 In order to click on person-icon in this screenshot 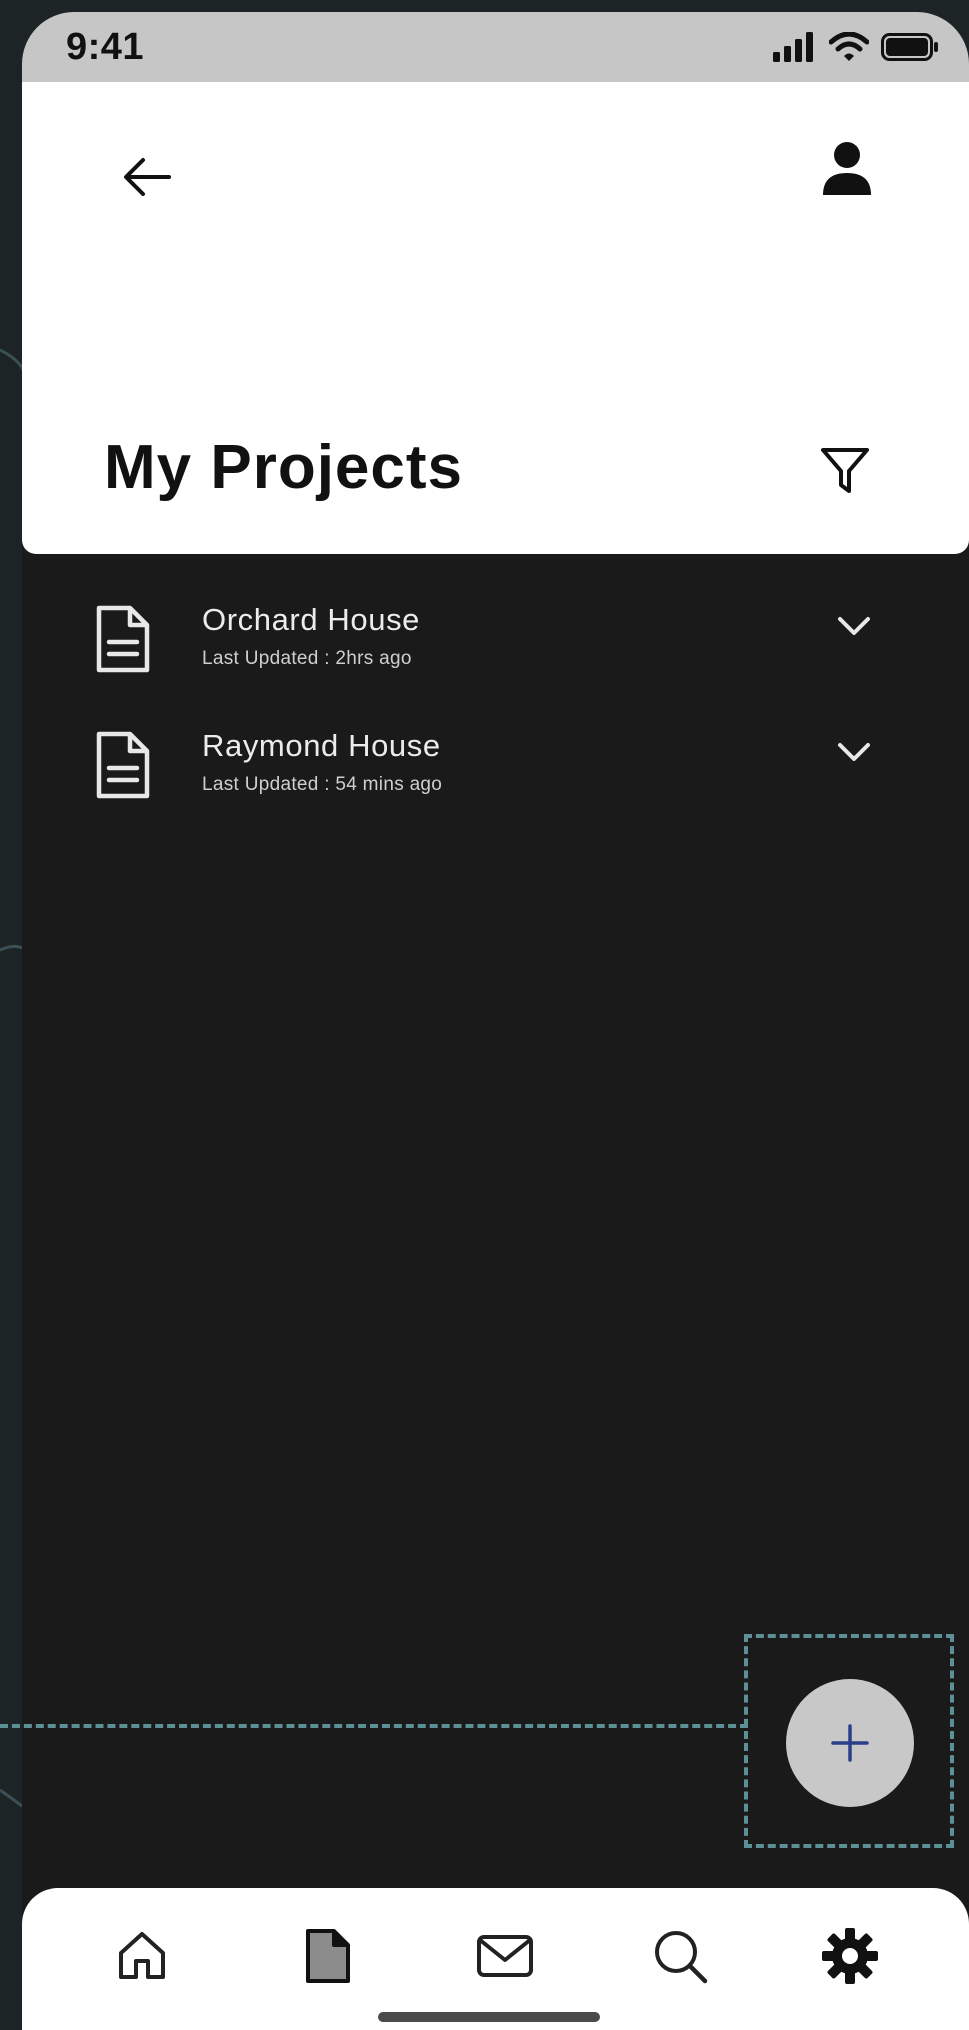, I will do `click(847, 168)`.